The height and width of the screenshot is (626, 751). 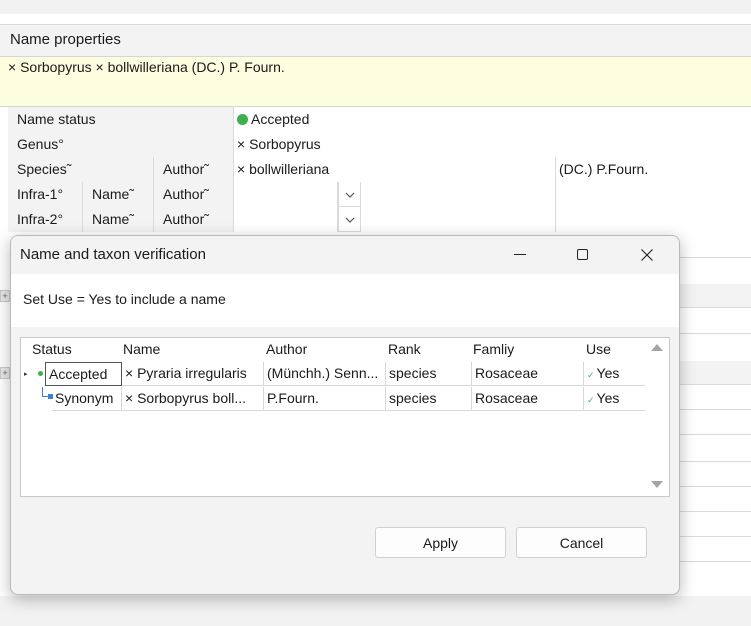 What do you see at coordinates (493, 349) in the screenshot?
I see `column-header-family: Famliy` at bounding box center [493, 349].